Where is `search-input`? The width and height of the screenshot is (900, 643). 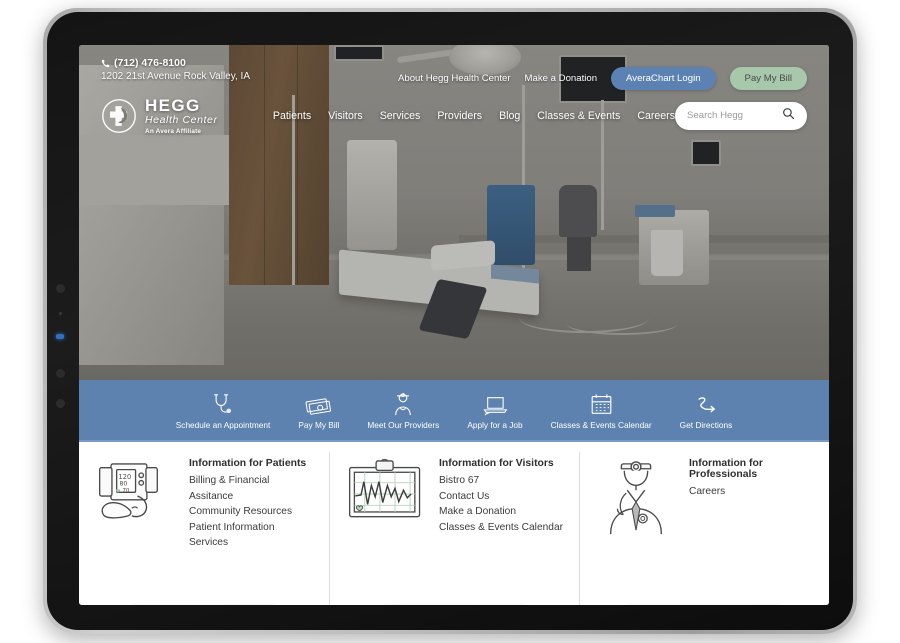
search-input is located at coordinates (731, 116).